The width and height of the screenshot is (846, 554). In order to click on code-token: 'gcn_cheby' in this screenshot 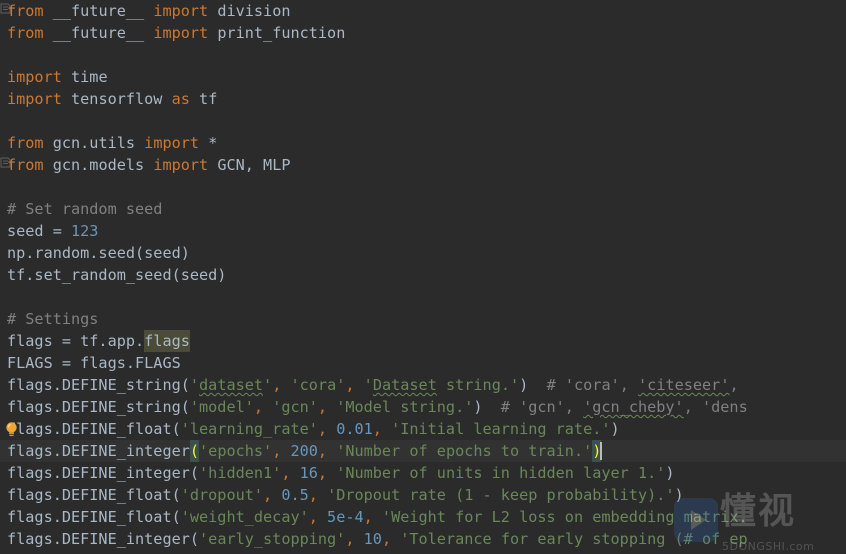, I will do `click(633, 407)`.